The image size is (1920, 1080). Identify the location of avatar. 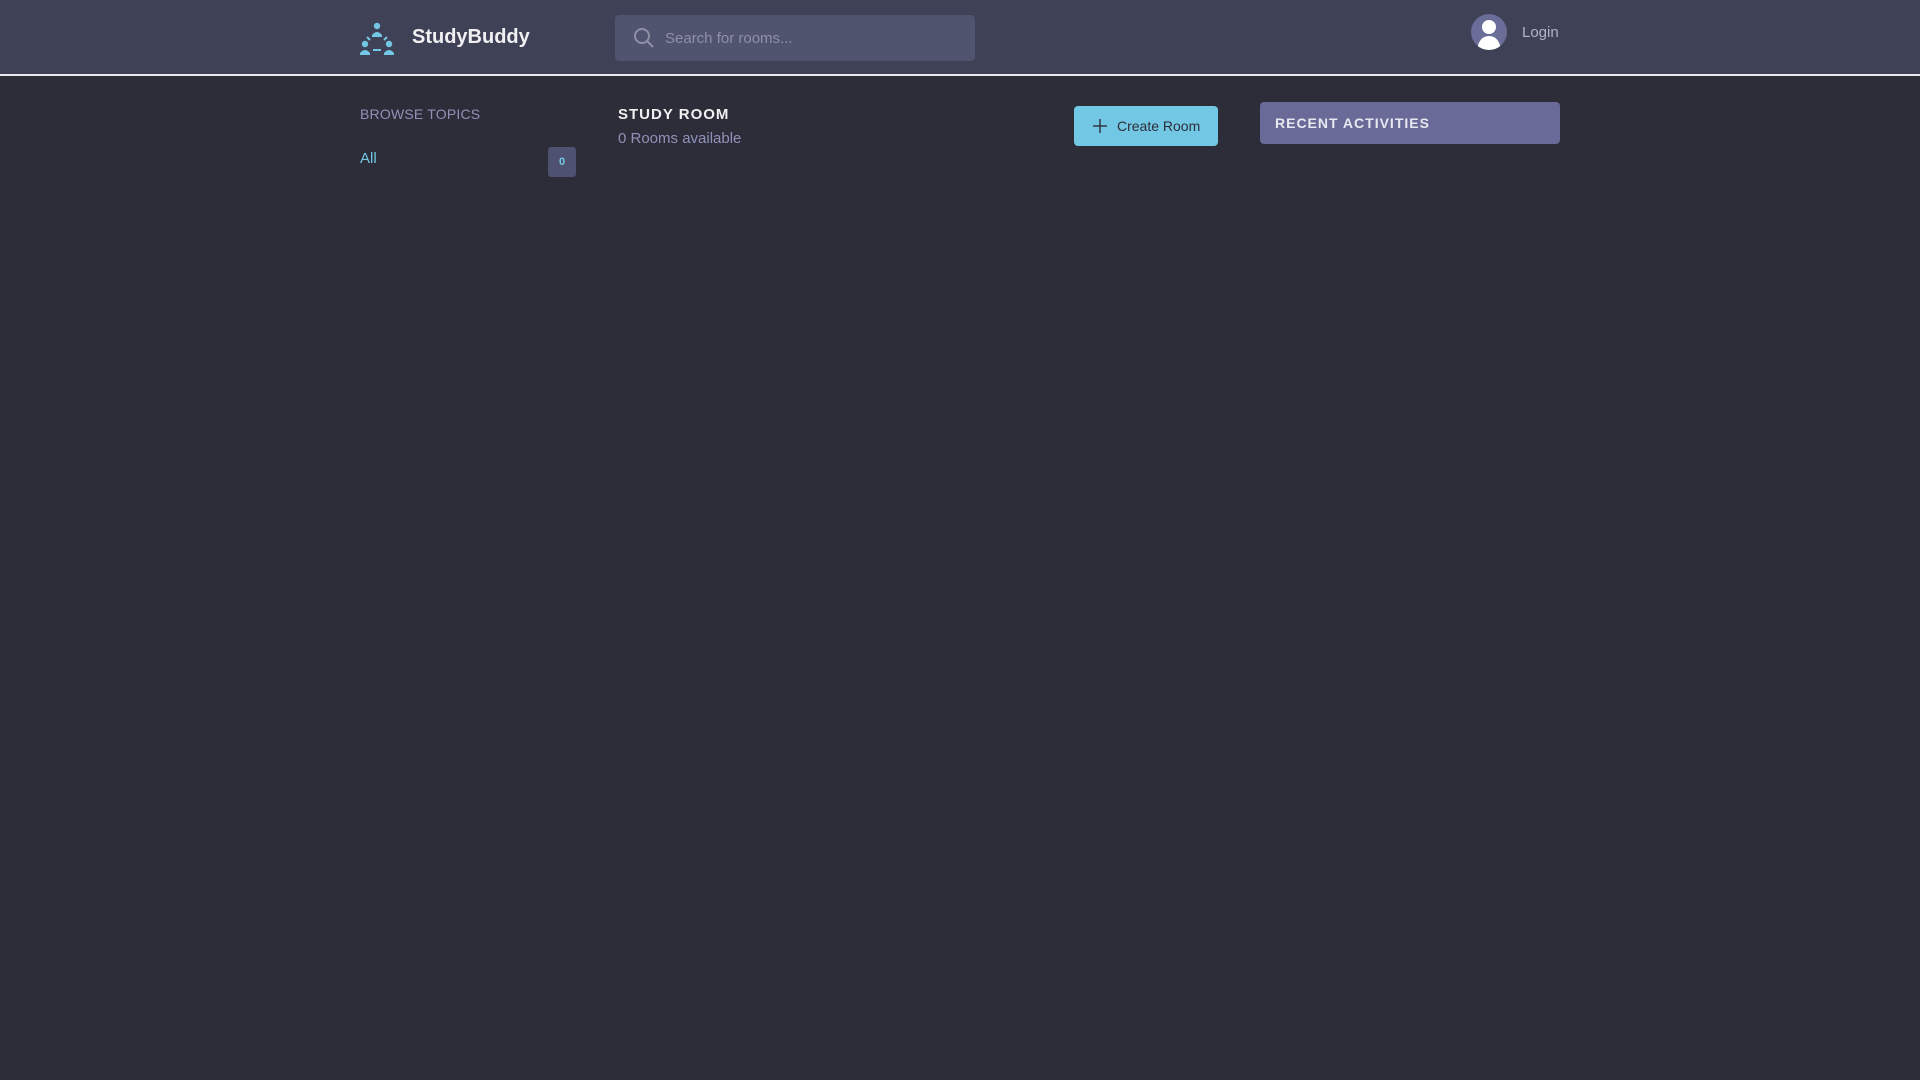
(1489, 32).